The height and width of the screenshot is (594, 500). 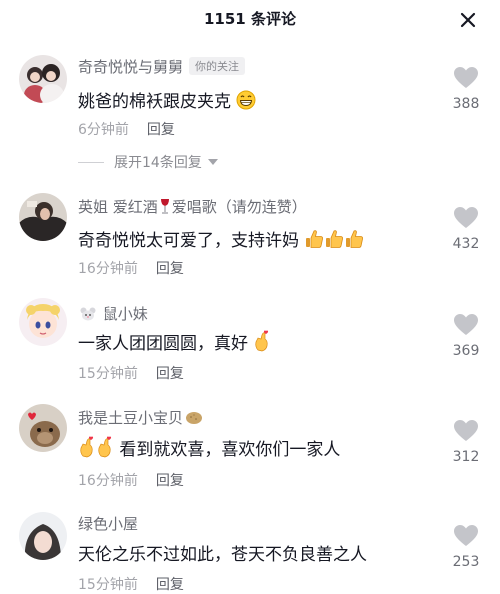 What do you see at coordinates (88, 316) in the screenshot?
I see `mouse-face-icon` at bounding box center [88, 316].